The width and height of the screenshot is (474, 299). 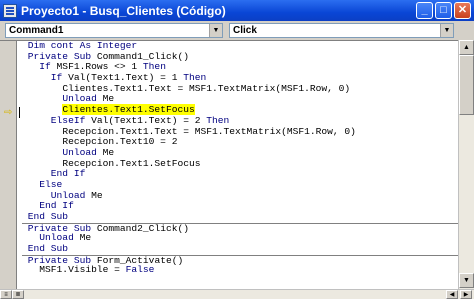 What do you see at coordinates (237, 10) in the screenshot?
I see `title-bar: Proyecto1 - Busq_Clientes (Código) _ □ ✕` at bounding box center [237, 10].